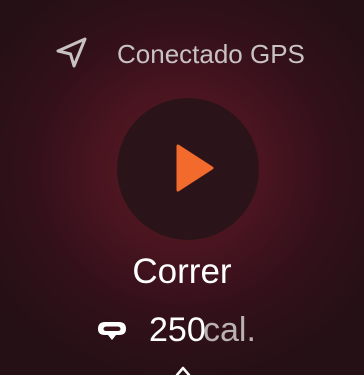 Image resolution: width=364 pixels, height=375 pixels. What do you see at coordinates (72, 53) in the screenshot?
I see `navigation-arrow-icon` at bounding box center [72, 53].